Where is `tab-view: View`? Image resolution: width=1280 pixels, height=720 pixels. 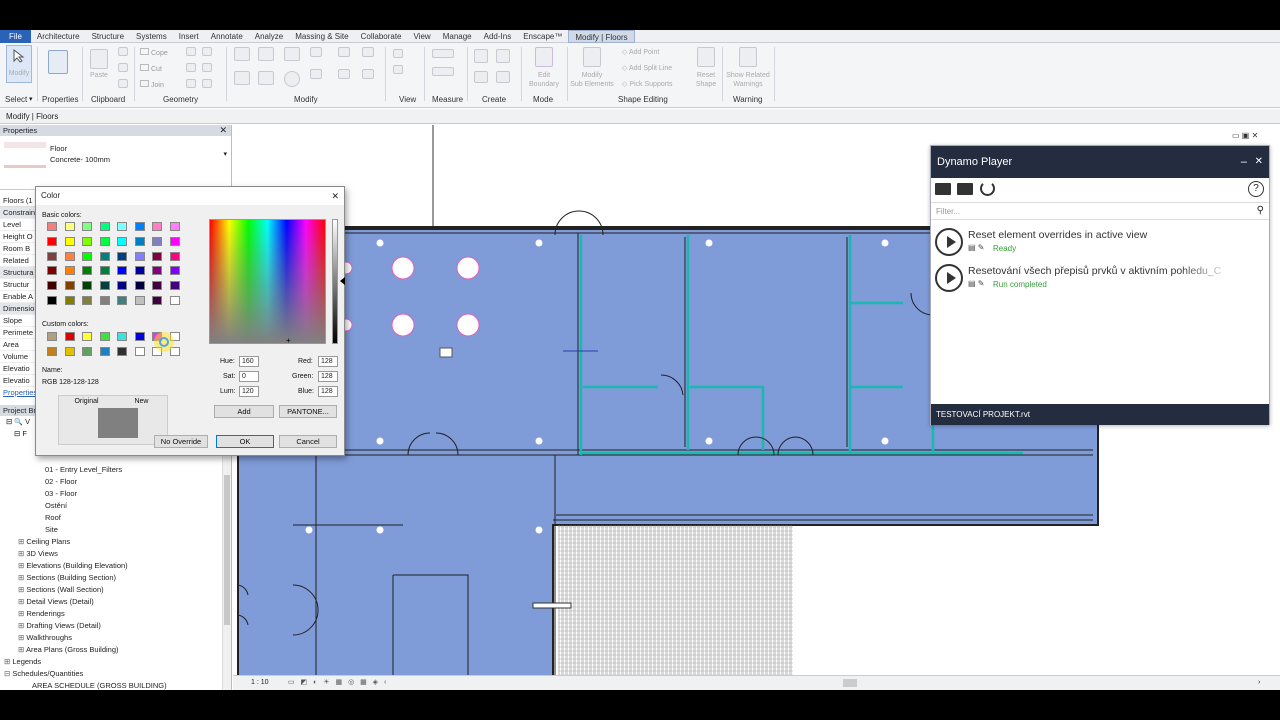
tab-view: View is located at coordinates (422, 36).